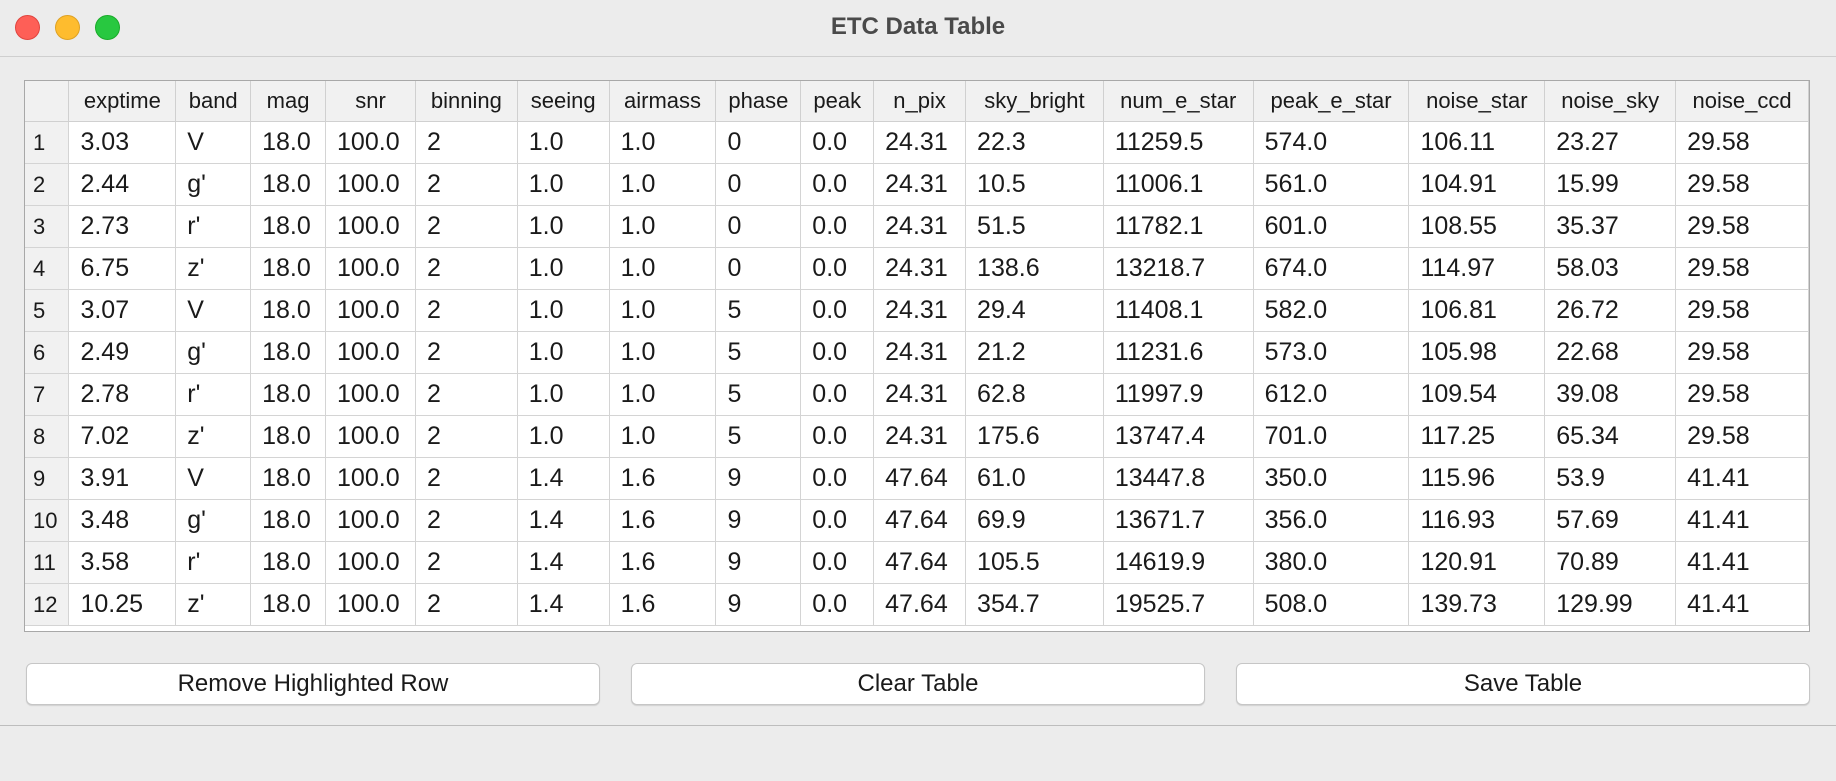  Describe the element at coordinates (920, 101) in the screenshot. I see `column-header-n-pix: n_pix` at that location.